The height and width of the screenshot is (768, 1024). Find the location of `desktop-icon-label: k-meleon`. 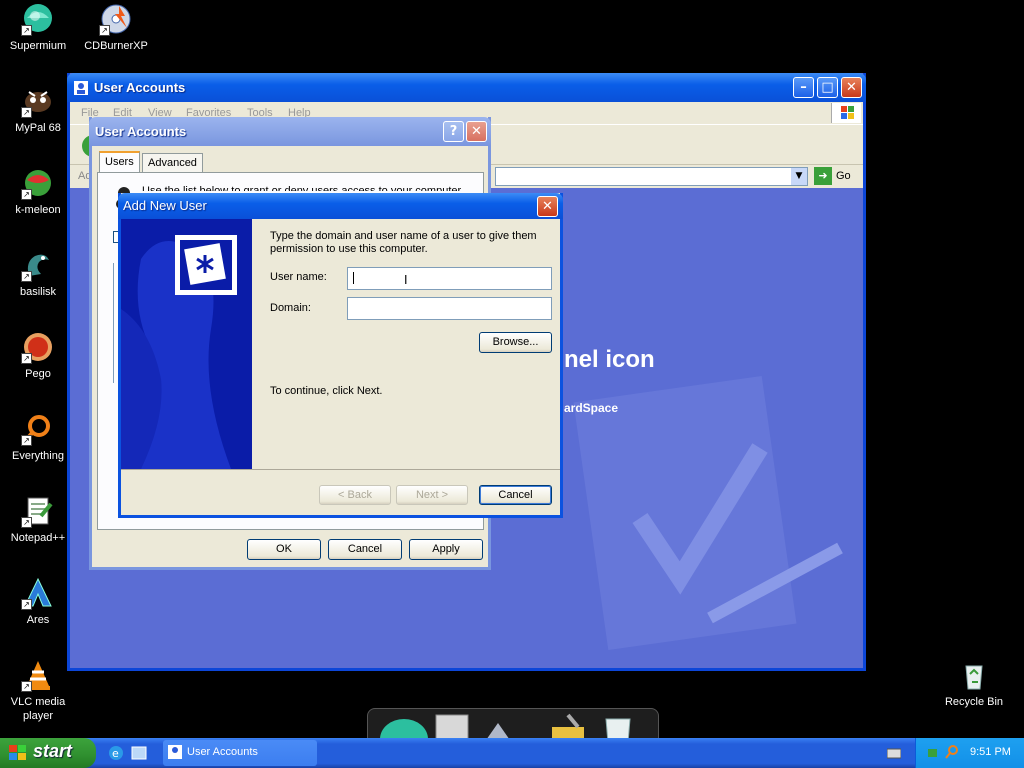

desktop-icon-label: k-meleon is located at coordinates (38, 210).